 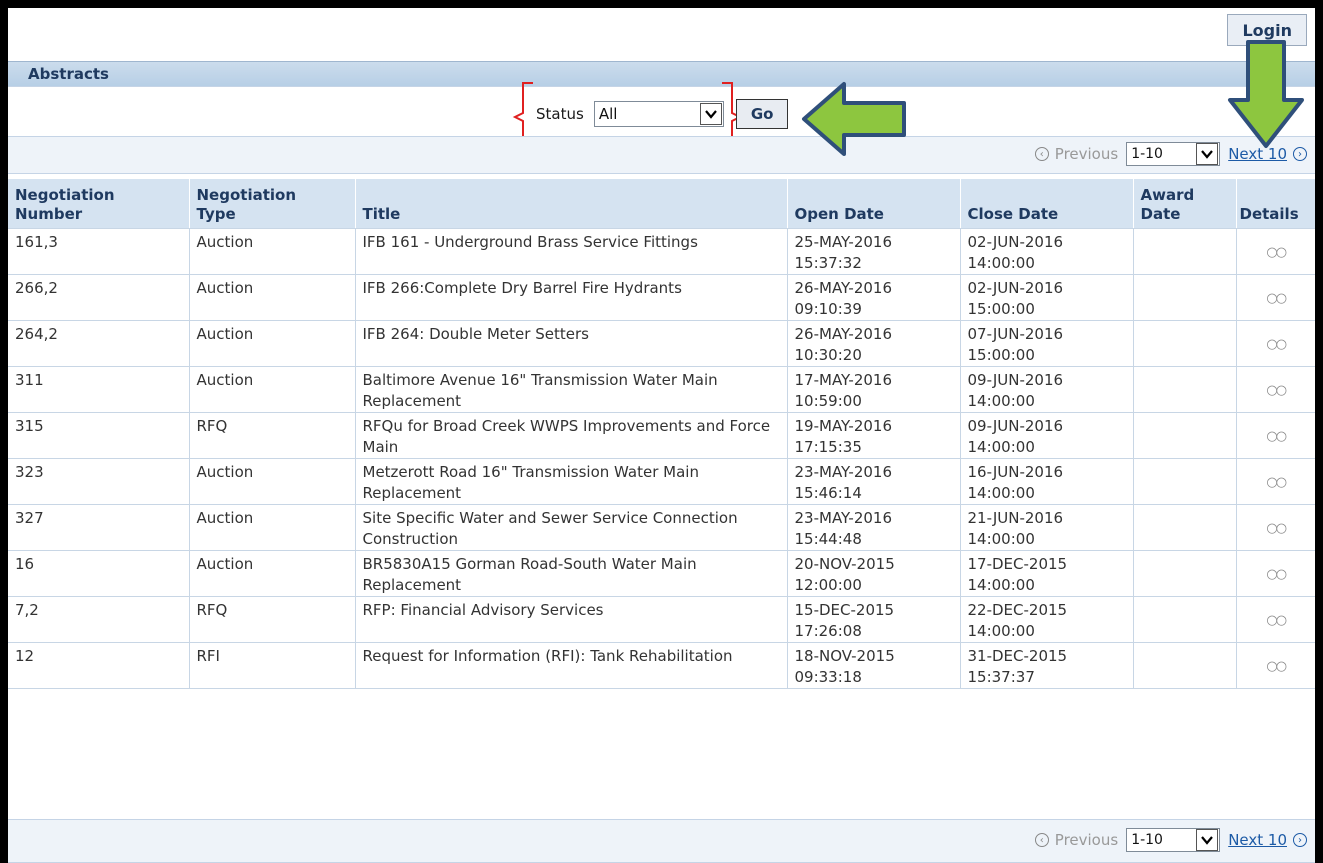 What do you see at coordinates (762, 114) in the screenshot?
I see `go-button: Go` at bounding box center [762, 114].